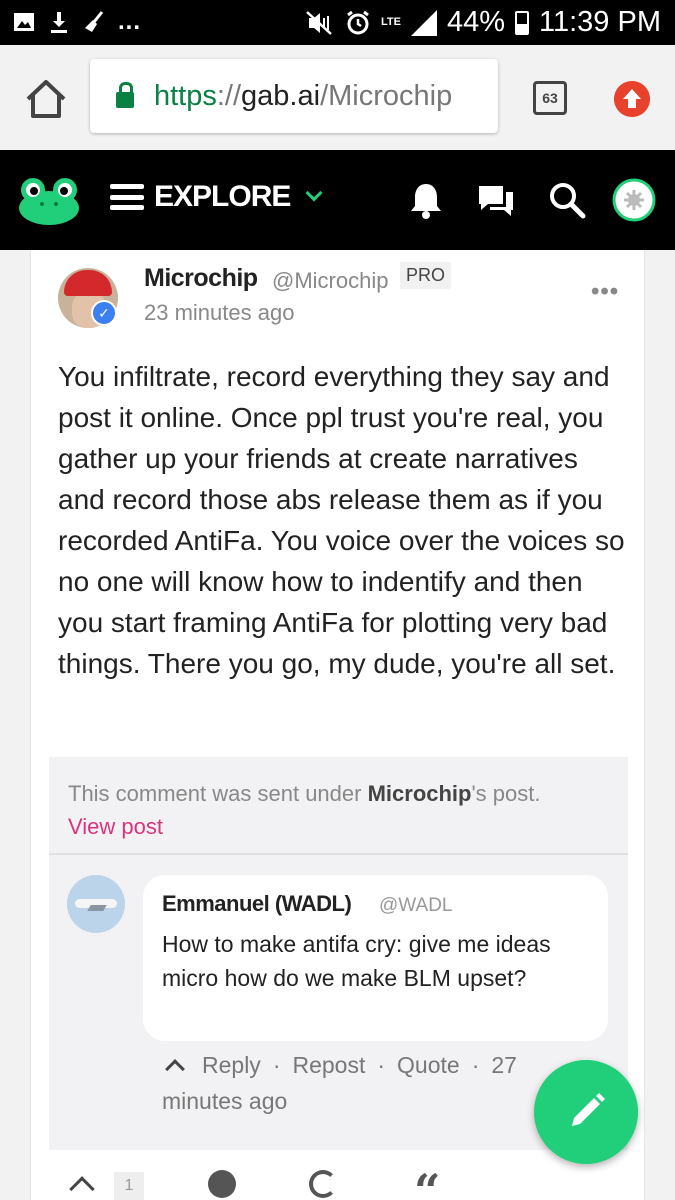 The height and width of the screenshot is (1200, 675). I want to click on update-icon, so click(632, 99).